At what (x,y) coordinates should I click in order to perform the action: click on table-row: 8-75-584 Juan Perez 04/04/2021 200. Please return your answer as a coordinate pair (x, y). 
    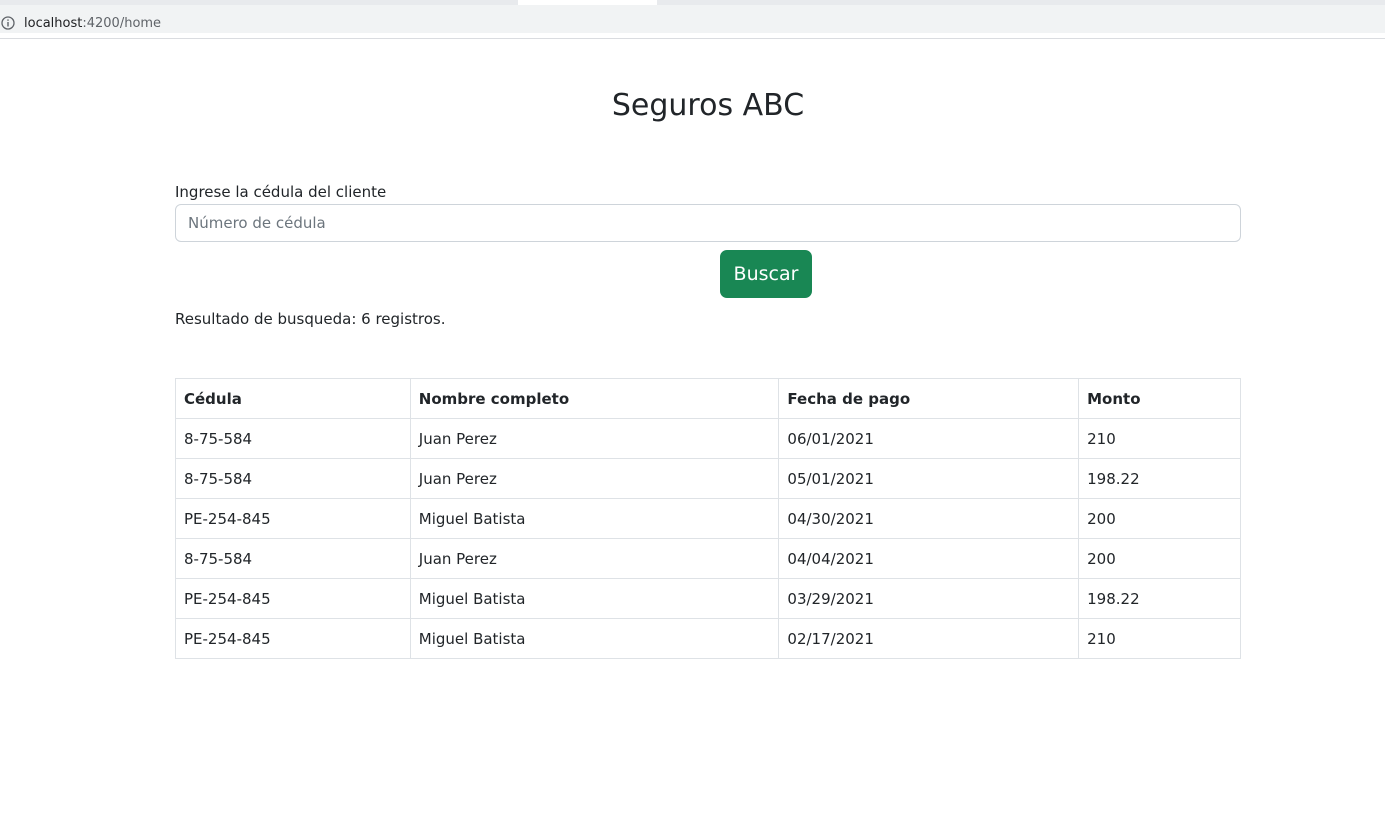
    Looking at the image, I should click on (708, 558).